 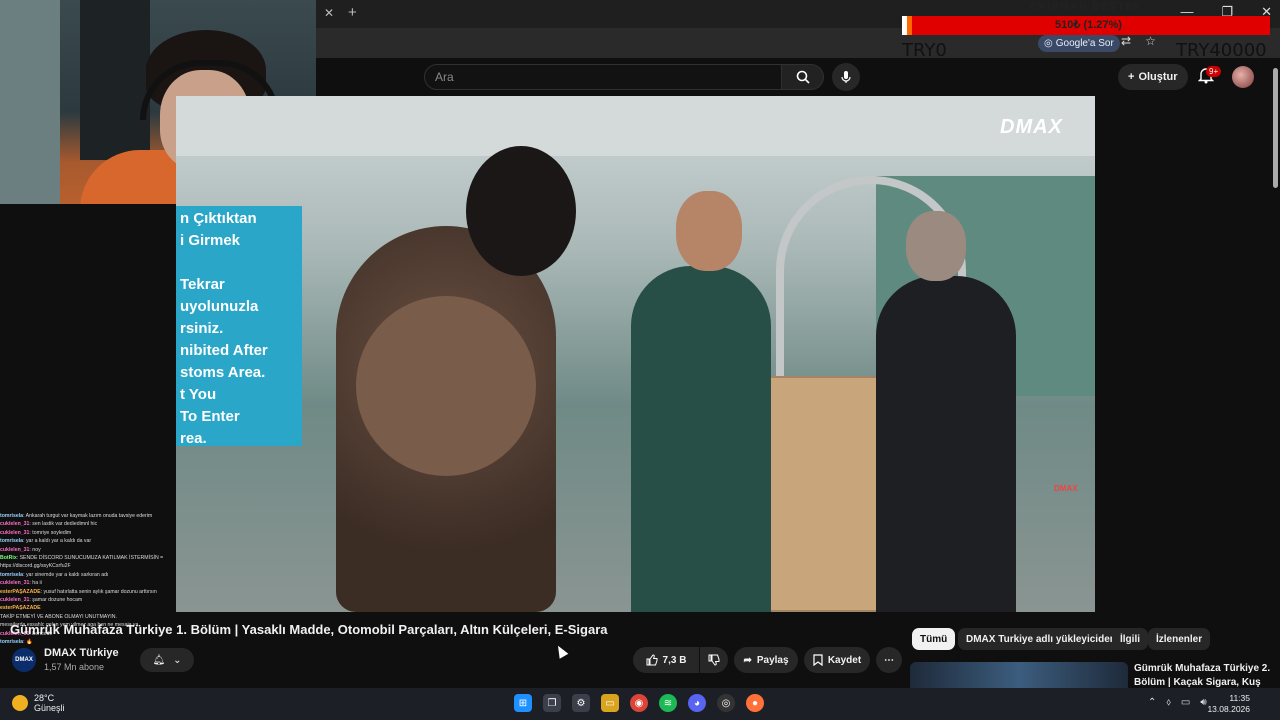 What do you see at coordinates (1086, 7) in the screenshot?
I see `donation-title: EKİPMAN DESTEK` at bounding box center [1086, 7].